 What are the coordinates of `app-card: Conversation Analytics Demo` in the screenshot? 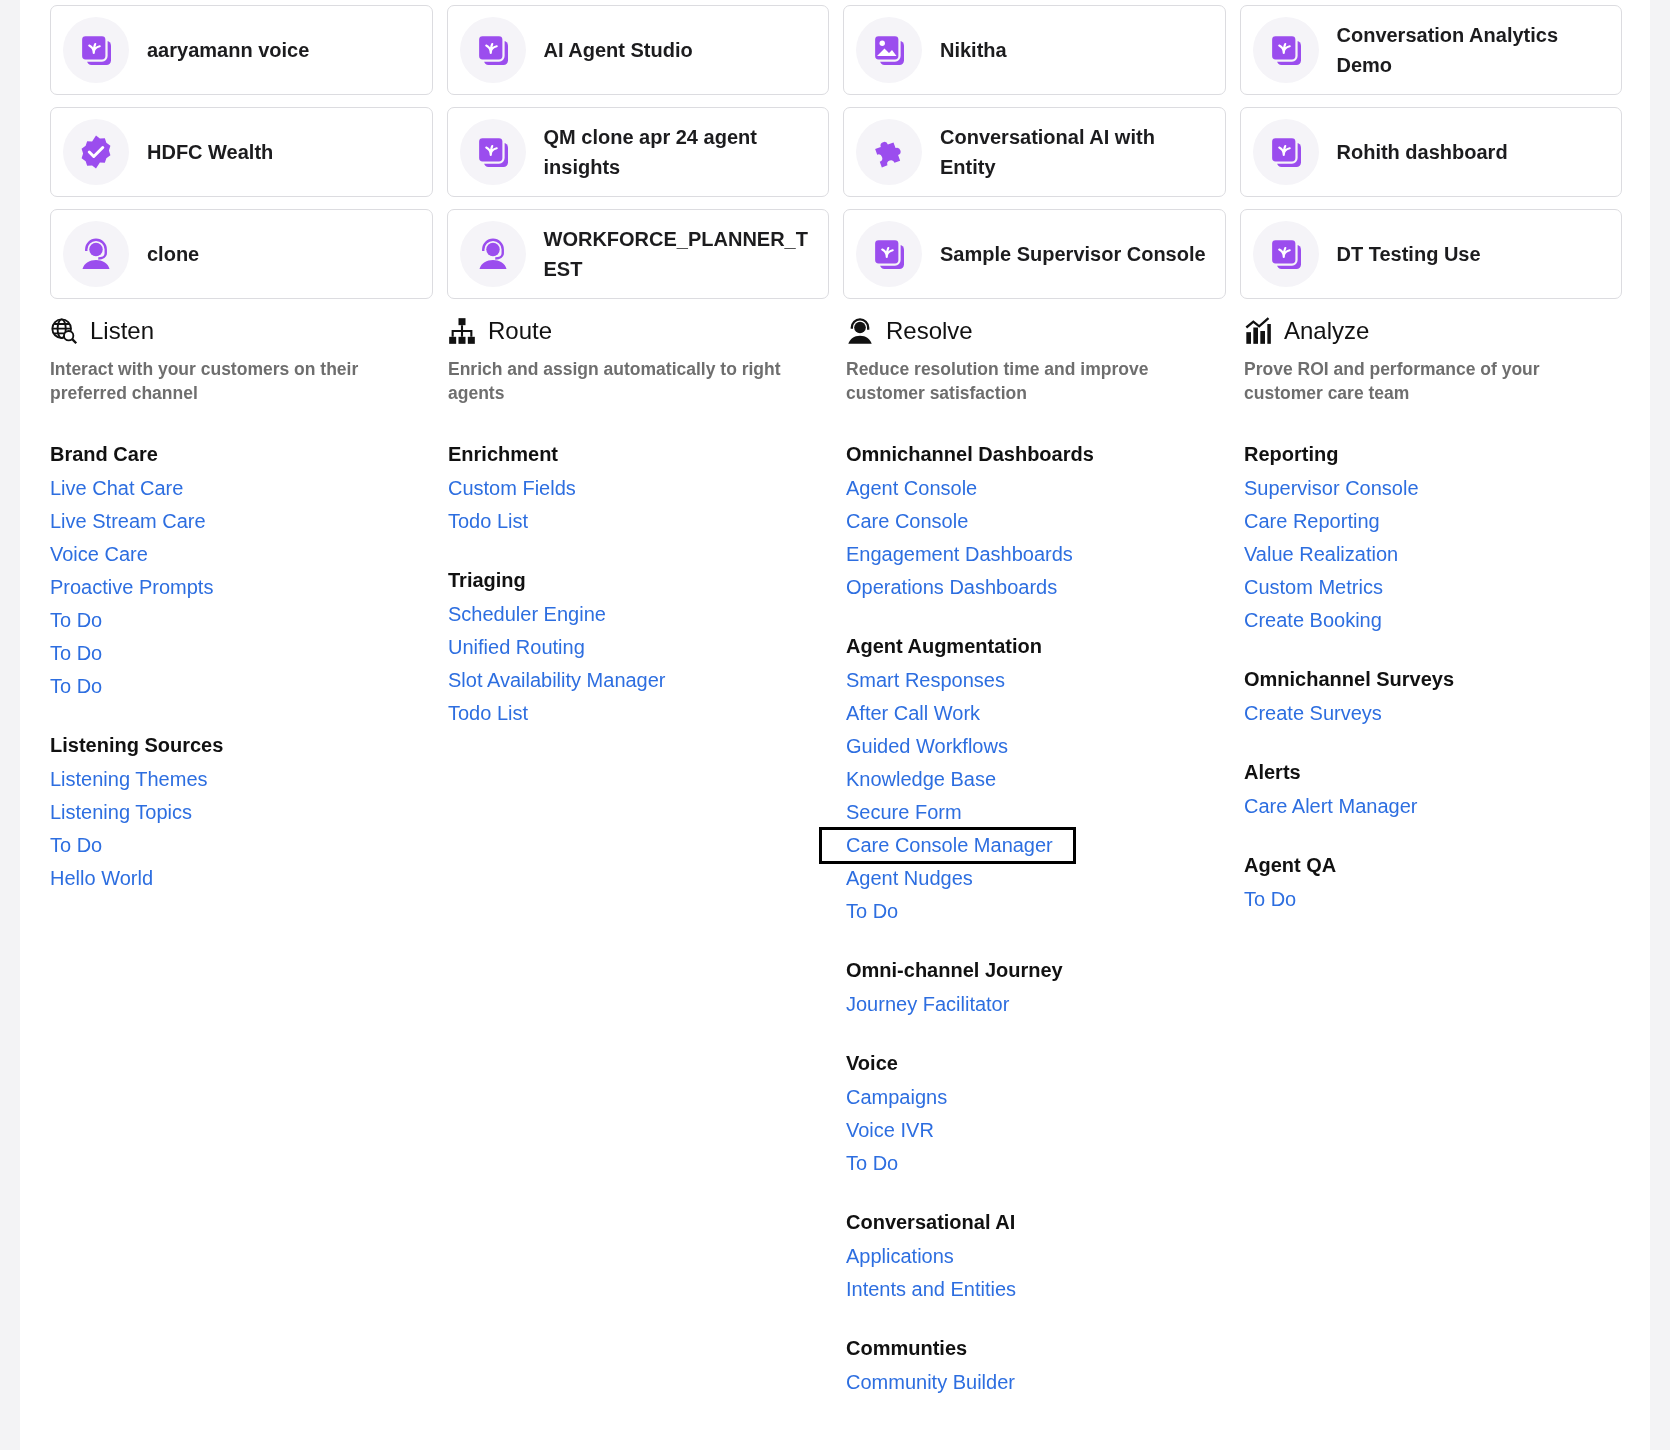 It's located at (1430, 50).